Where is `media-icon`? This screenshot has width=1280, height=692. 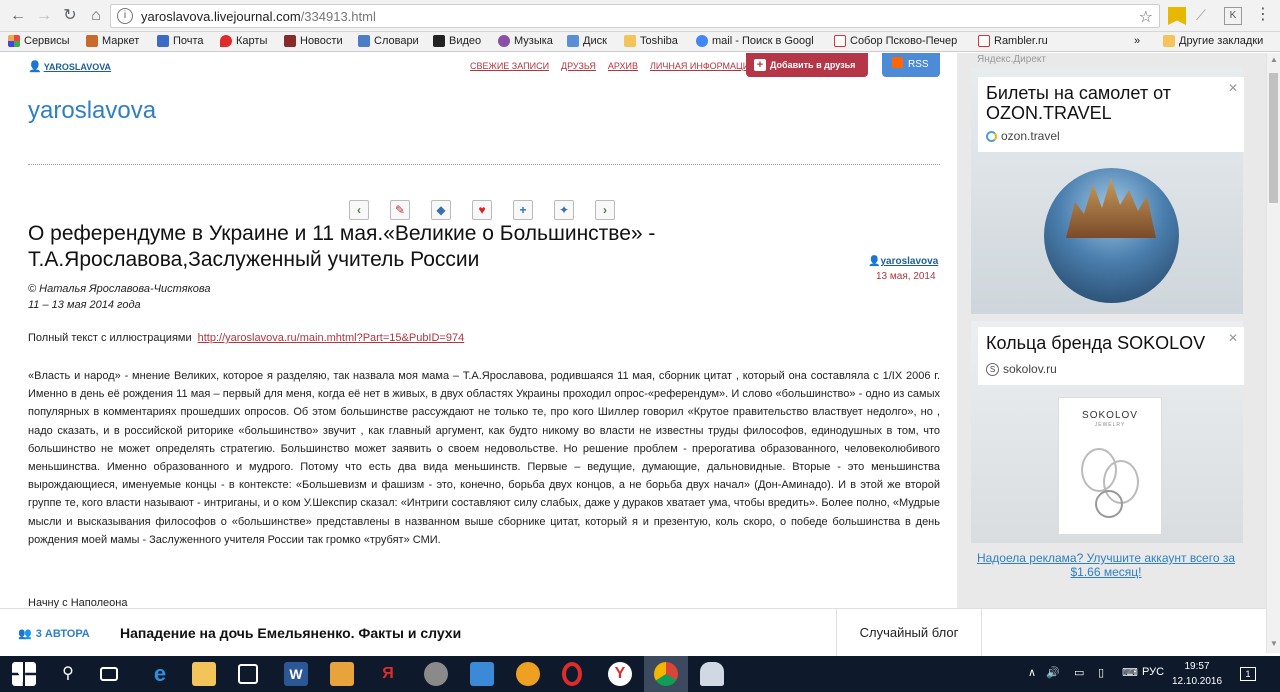 media-icon is located at coordinates (342, 674).